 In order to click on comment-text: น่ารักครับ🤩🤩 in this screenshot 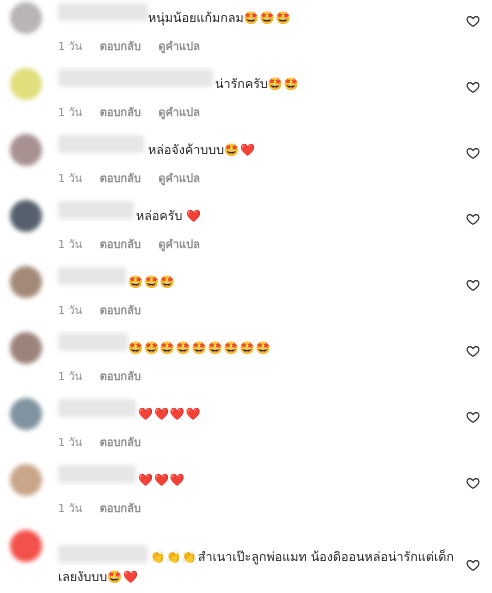, I will do `click(259, 84)`.